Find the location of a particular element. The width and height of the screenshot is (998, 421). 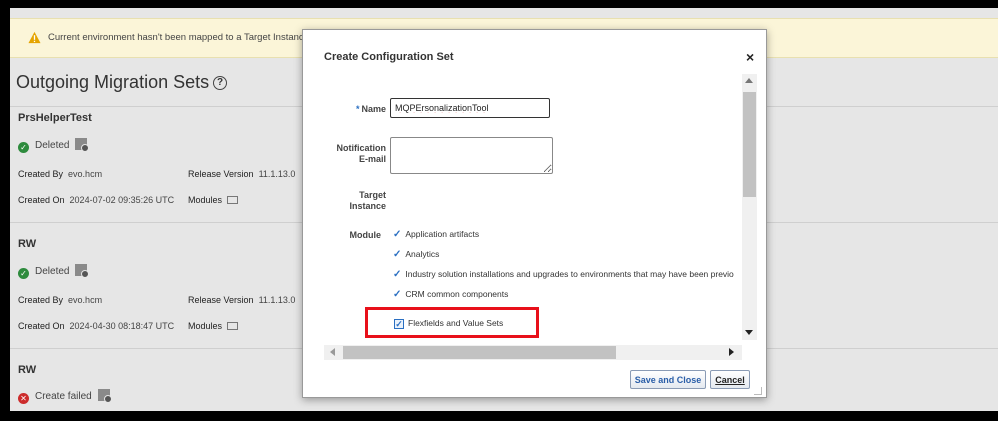

created-on: Created On 2024-07-02 09:35:26 UTC is located at coordinates (96, 200).